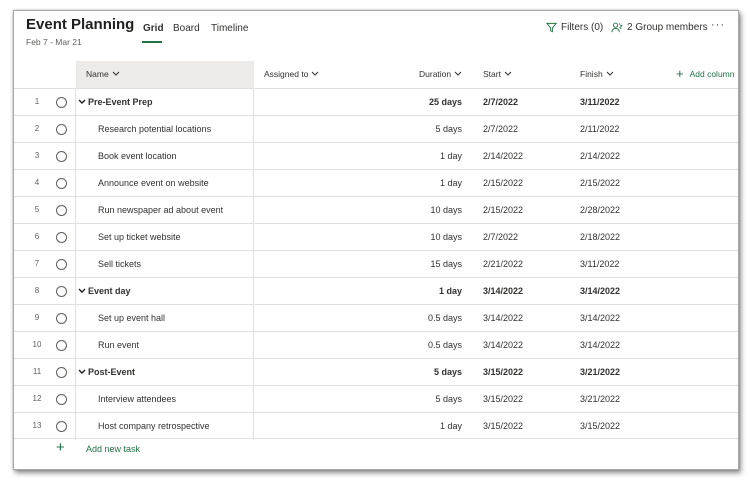 The image size is (750, 483). Describe the element at coordinates (186, 28) in the screenshot. I see `tab-board: Board` at that location.